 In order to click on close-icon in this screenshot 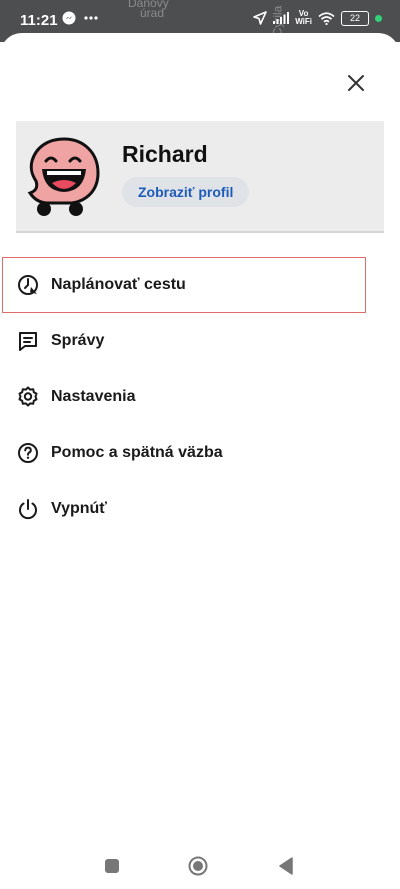, I will do `click(356, 83)`.